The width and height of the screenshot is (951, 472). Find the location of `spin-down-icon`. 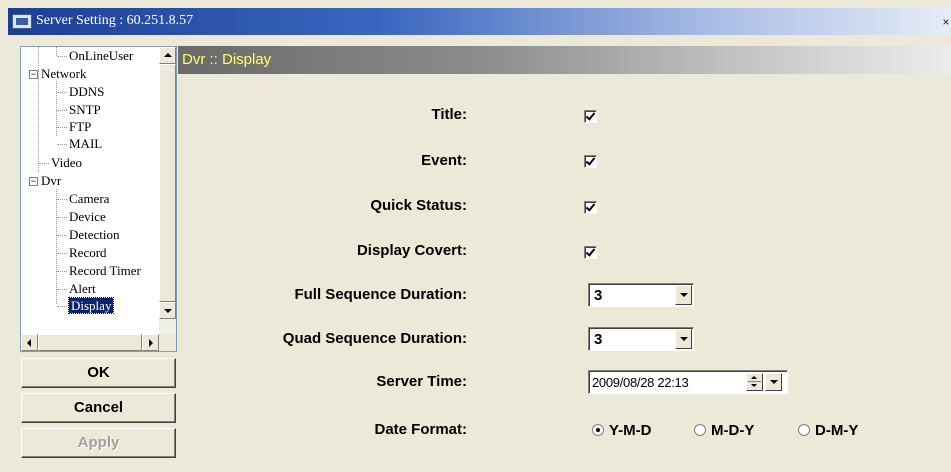

spin-down-icon is located at coordinates (754, 385).